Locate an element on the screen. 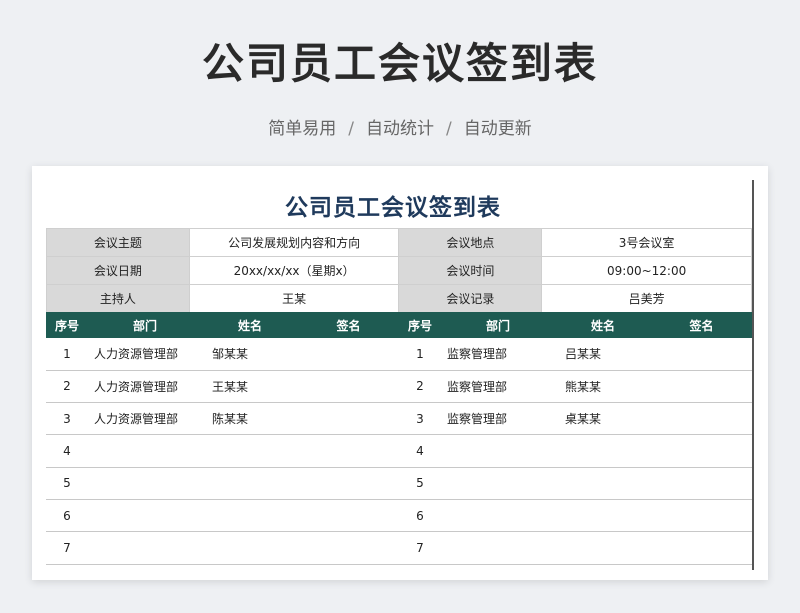 Image resolution: width=800 pixels, height=613 pixels. name-cell: 邹某某 is located at coordinates (250, 354).